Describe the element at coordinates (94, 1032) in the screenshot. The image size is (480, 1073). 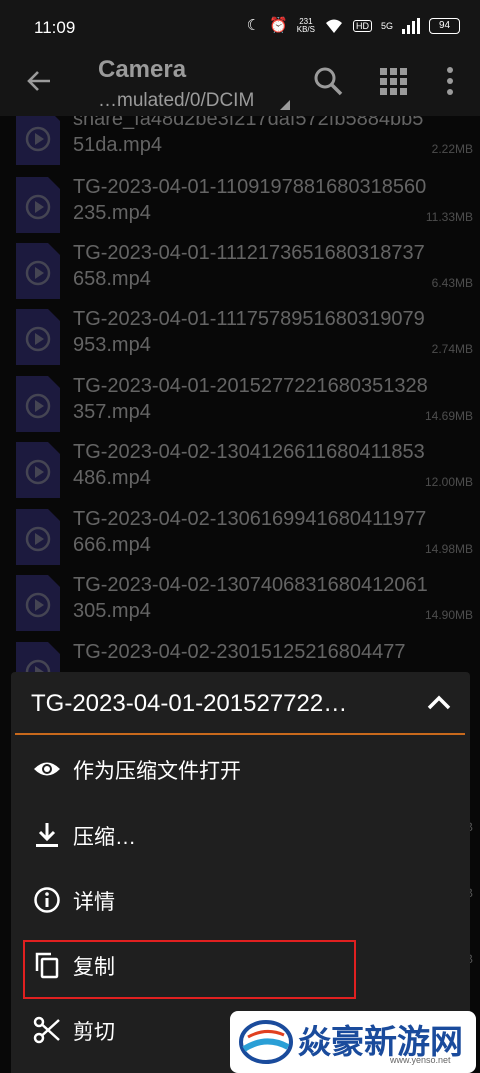
I see `menu-label: 剪切` at that location.